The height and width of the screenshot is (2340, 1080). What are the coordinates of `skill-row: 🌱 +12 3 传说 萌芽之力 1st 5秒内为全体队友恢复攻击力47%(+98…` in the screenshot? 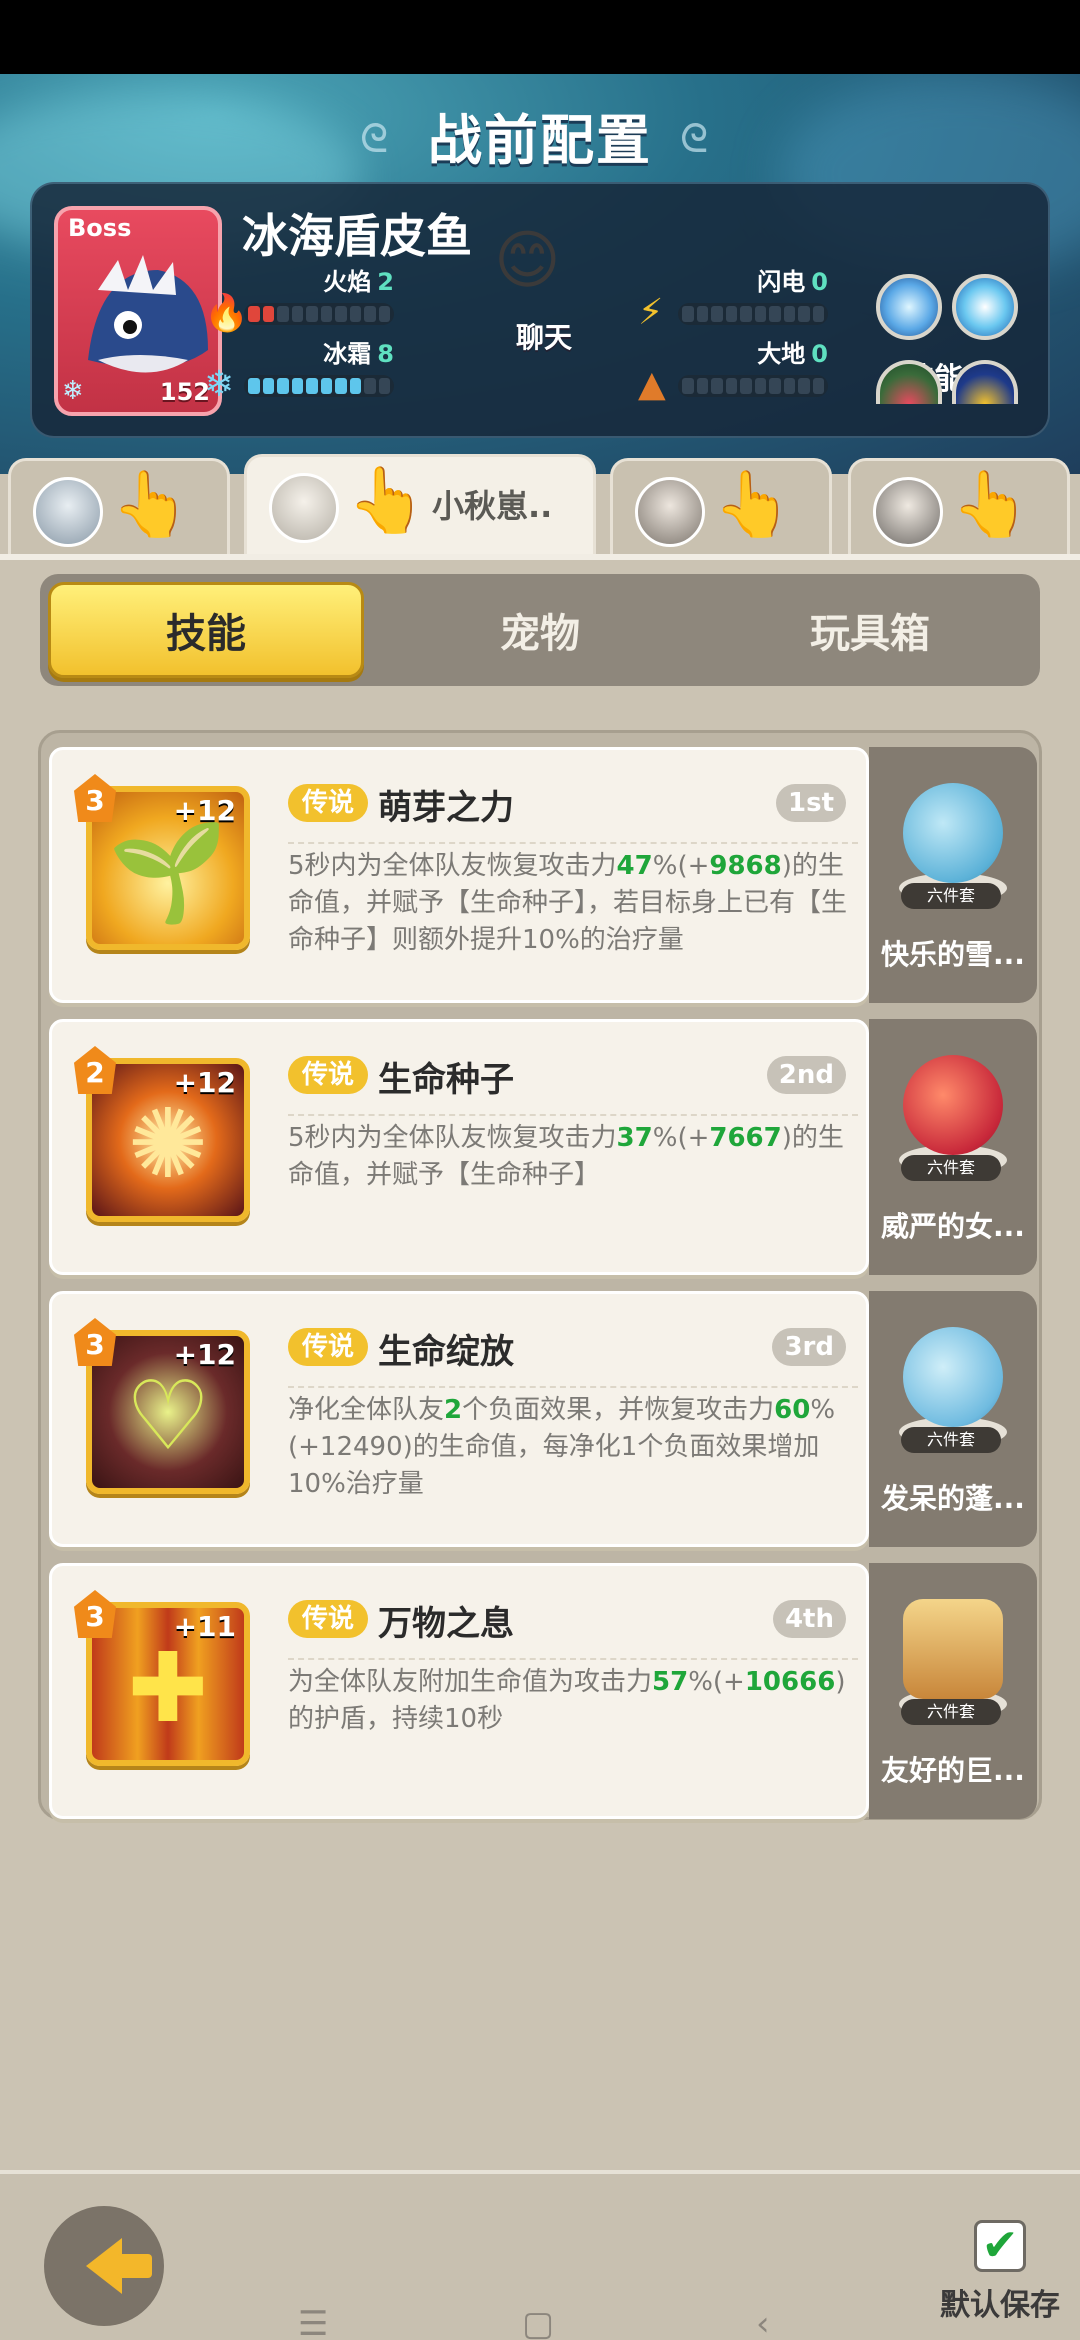 It's located at (543, 875).